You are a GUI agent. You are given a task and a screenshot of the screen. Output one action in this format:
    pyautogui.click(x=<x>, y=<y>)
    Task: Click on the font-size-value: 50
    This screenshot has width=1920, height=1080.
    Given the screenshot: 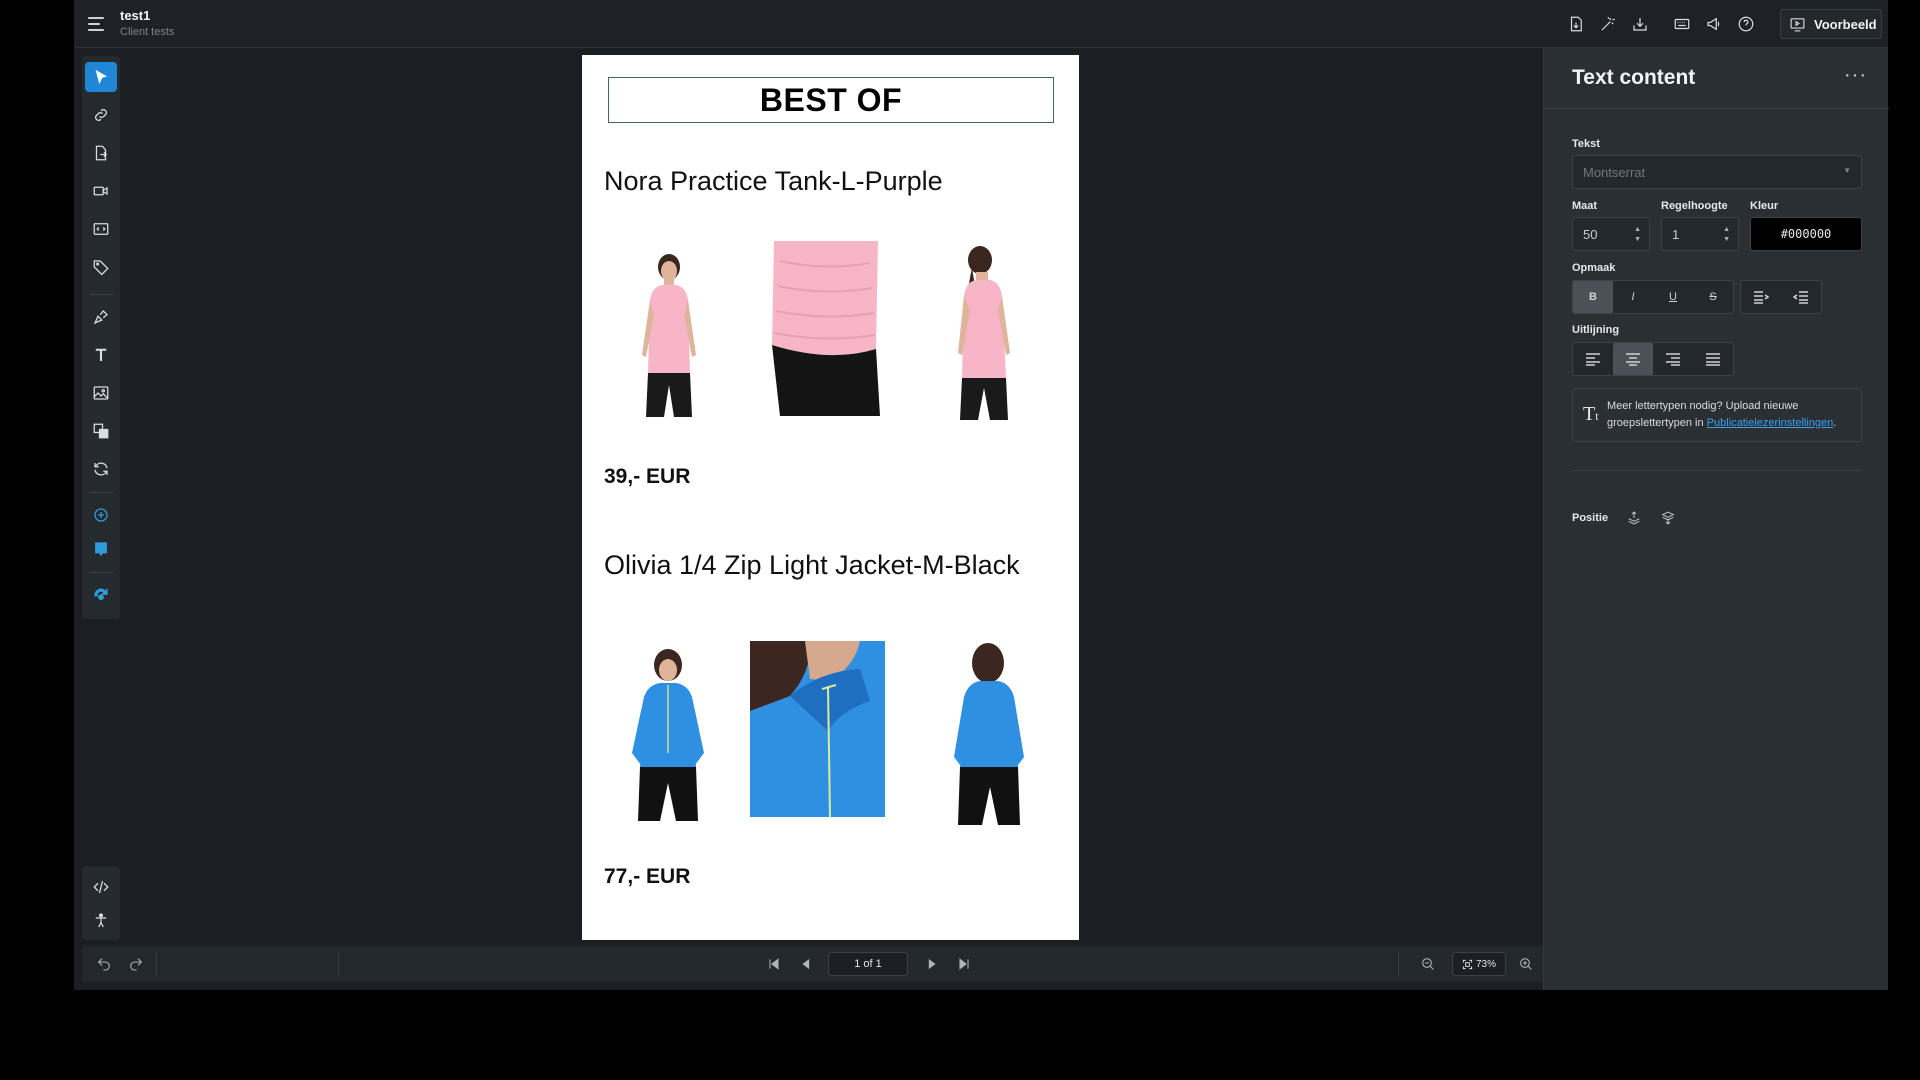 What is the action you would take?
    pyautogui.click(x=1590, y=234)
    